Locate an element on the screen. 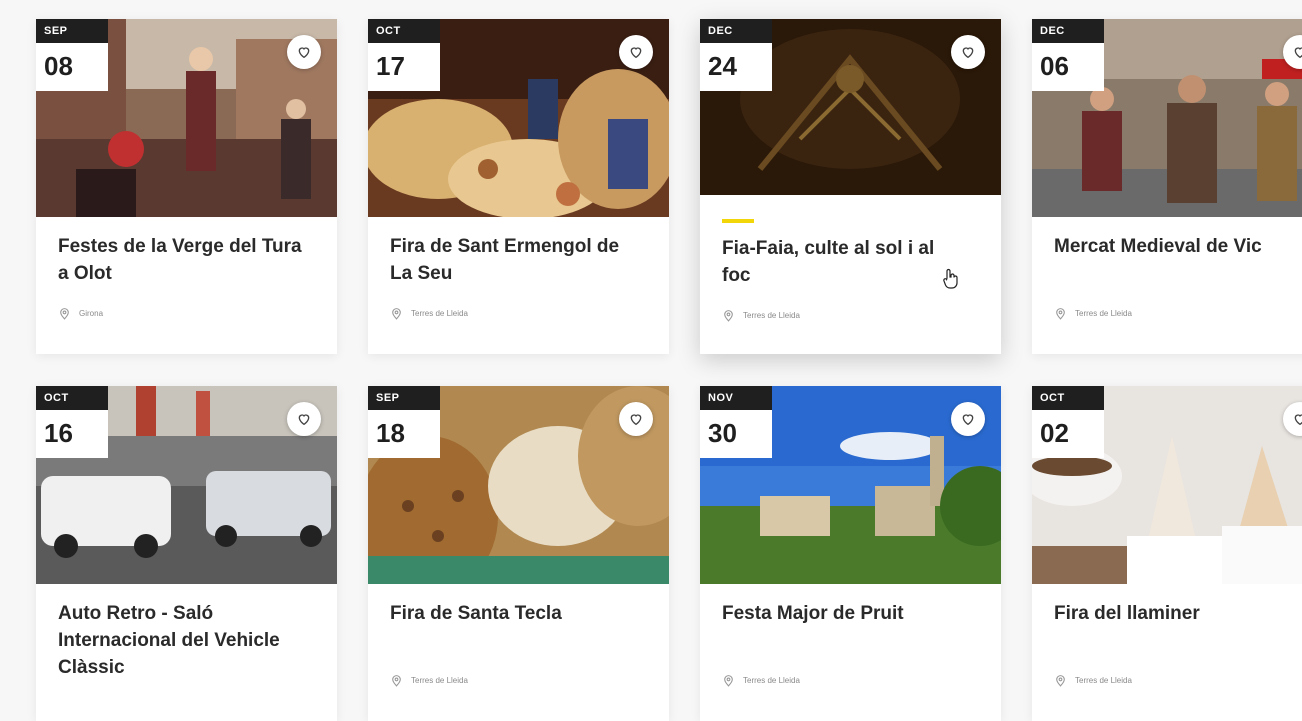  date-badge: NOV 30 is located at coordinates (736, 422).